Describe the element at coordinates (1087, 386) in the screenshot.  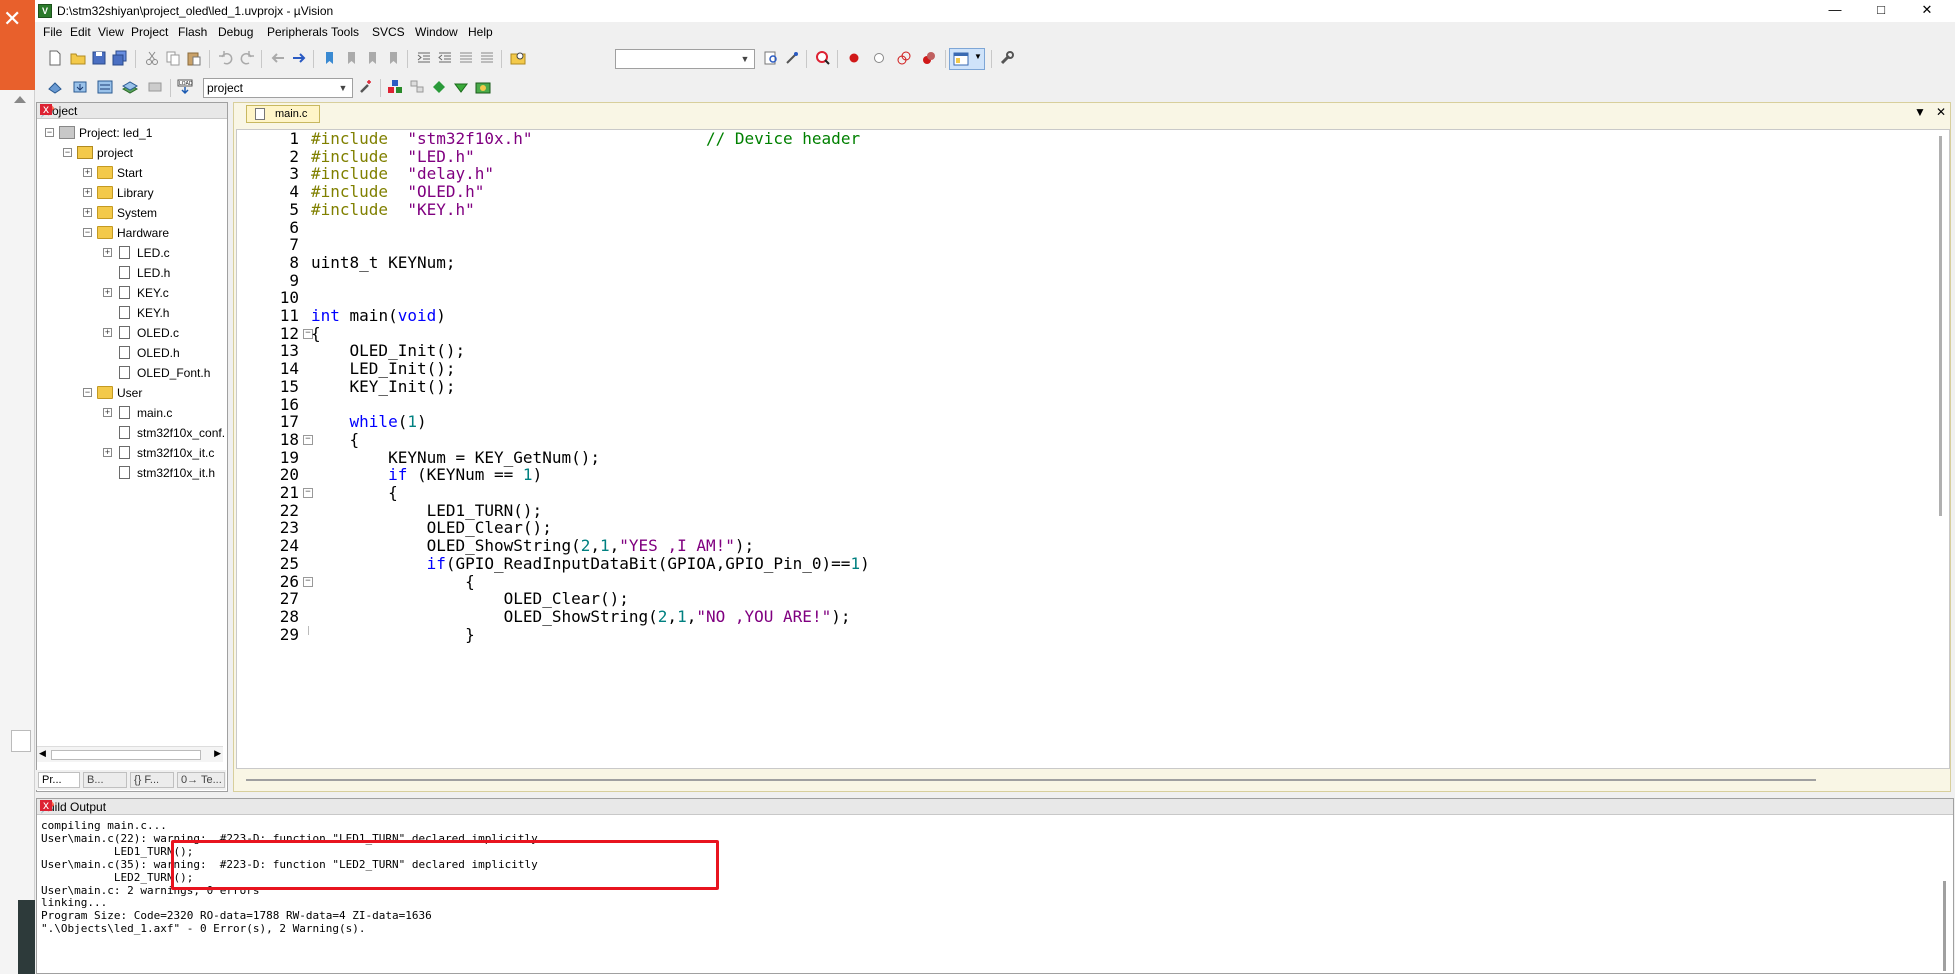
I see `code-line: 15 KEY_Init();` at that location.